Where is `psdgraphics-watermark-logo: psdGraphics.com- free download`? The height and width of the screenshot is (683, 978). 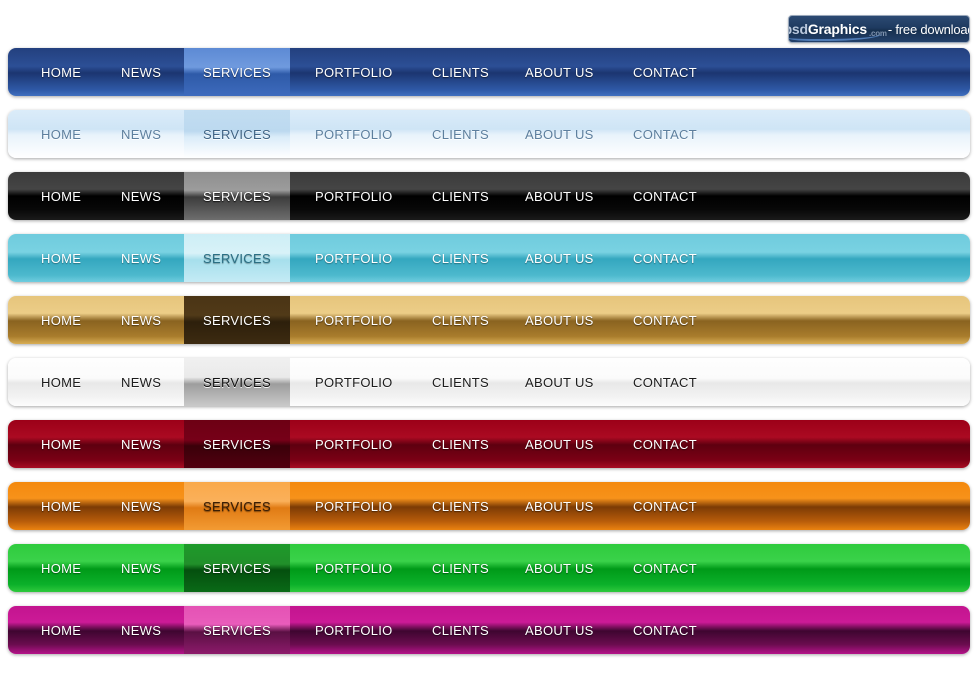
psdgraphics-watermark-logo: psdGraphics.com- free download is located at coordinates (879, 29).